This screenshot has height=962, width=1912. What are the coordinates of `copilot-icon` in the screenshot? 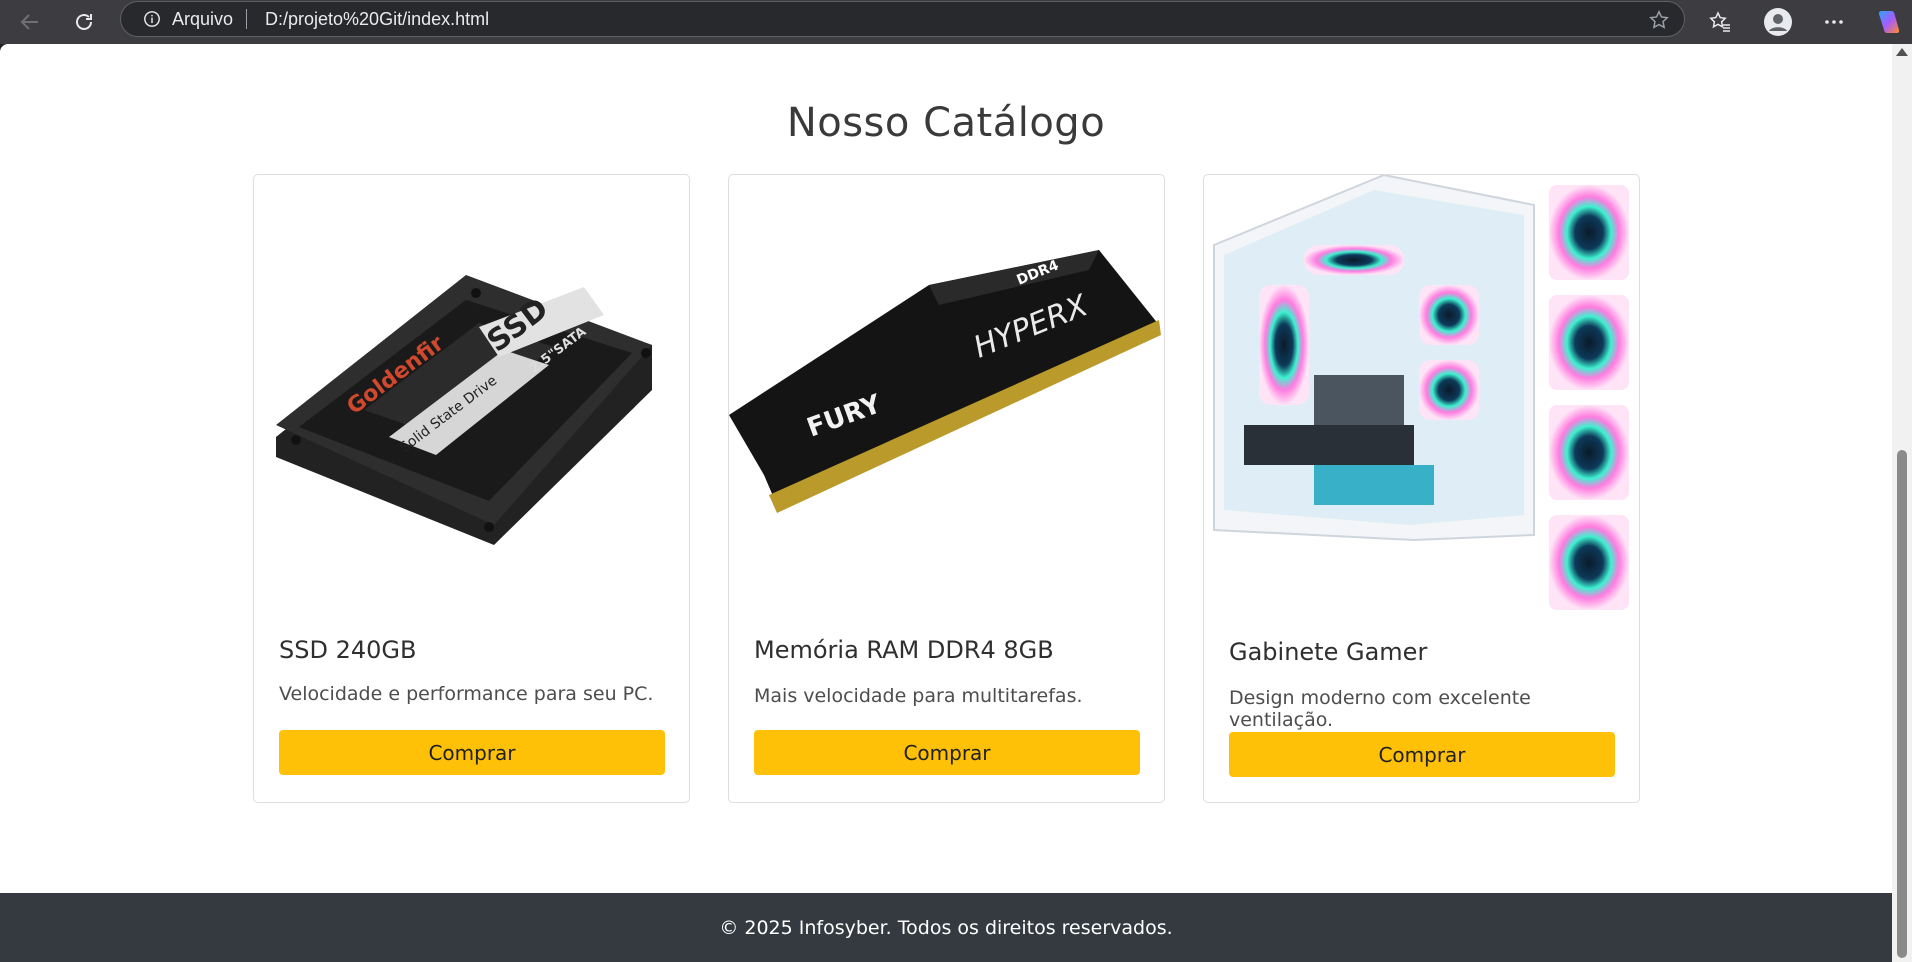 It's located at (1888, 22).